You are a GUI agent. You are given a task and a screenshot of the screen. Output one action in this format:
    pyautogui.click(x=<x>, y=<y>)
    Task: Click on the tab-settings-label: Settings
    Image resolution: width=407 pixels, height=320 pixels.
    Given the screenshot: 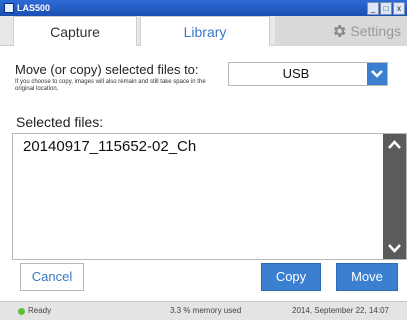 What is the action you would take?
    pyautogui.click(x=375, y=31)
    